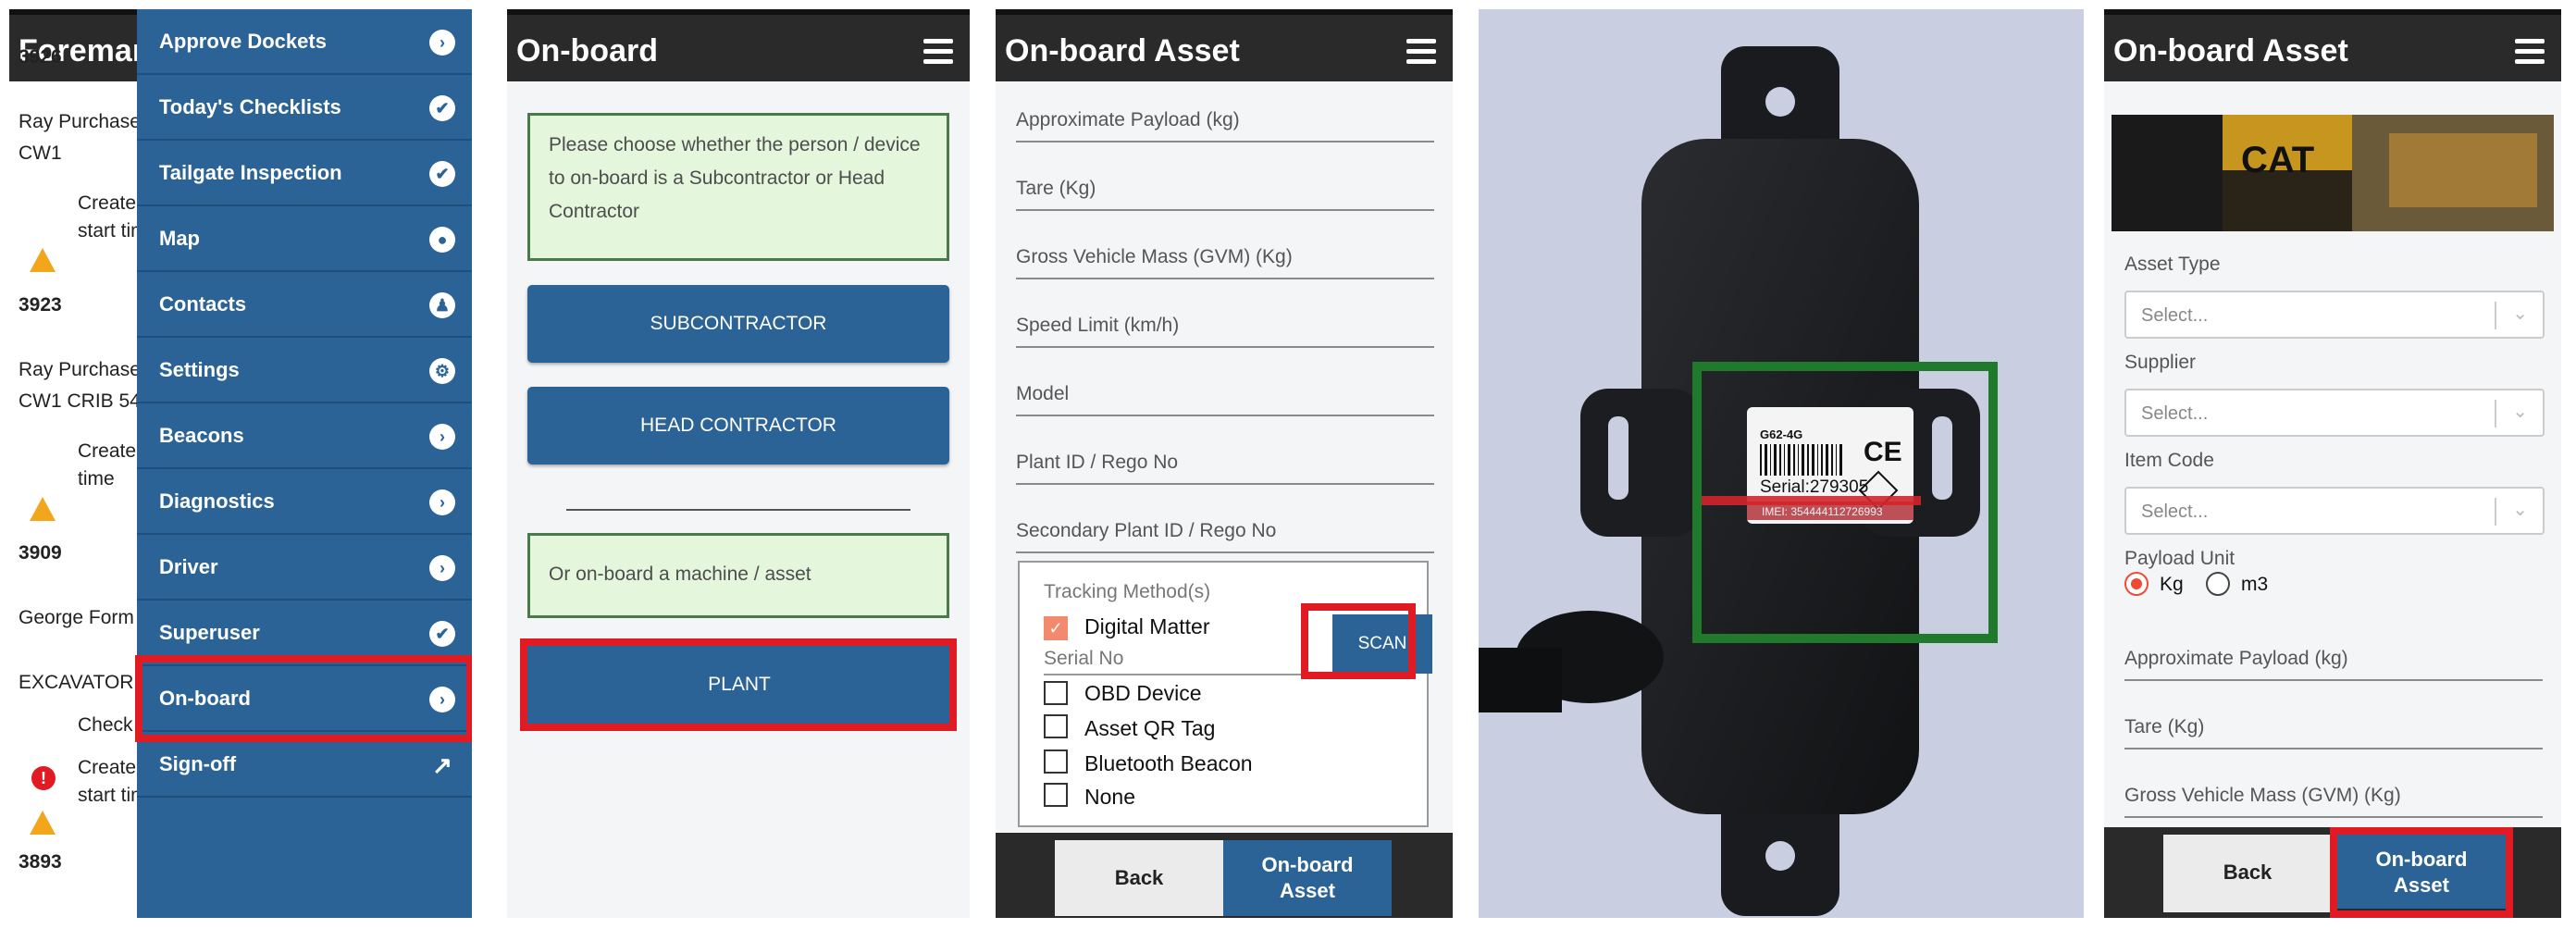 This screenshot has width=2576, height=929. What do you see at coordinates (304, 568) in the screenshot?
I see `menu-item-driver: Driver ›` at bounding box center [304, 568].